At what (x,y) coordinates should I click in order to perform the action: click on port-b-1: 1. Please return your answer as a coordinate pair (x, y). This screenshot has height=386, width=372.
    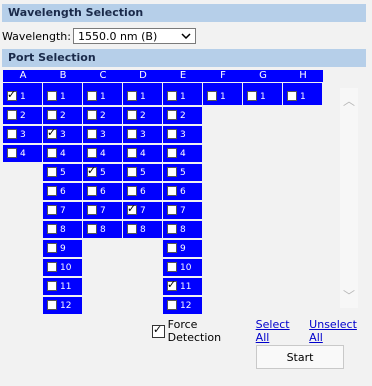
    Looking at the image, I should click on (62, 94).